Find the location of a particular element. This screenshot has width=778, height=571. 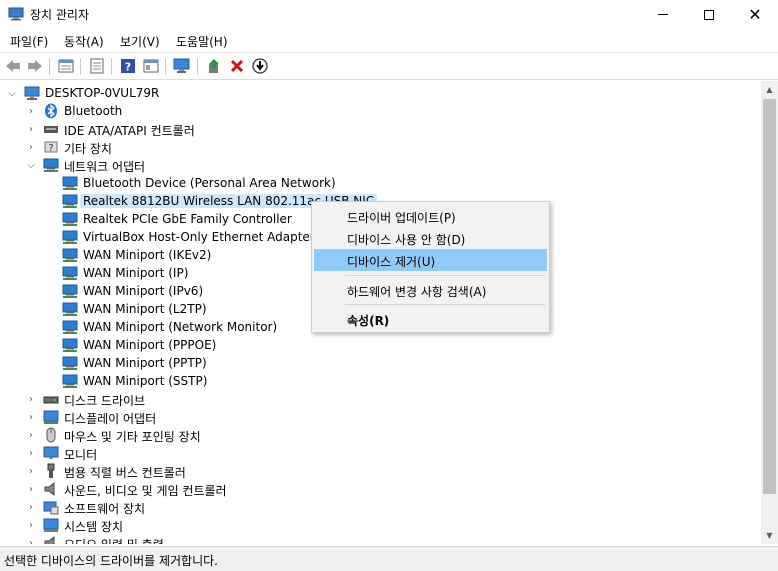

tree-item-system-devices: › 시스템 장치 is located at coordinates (380, 525).